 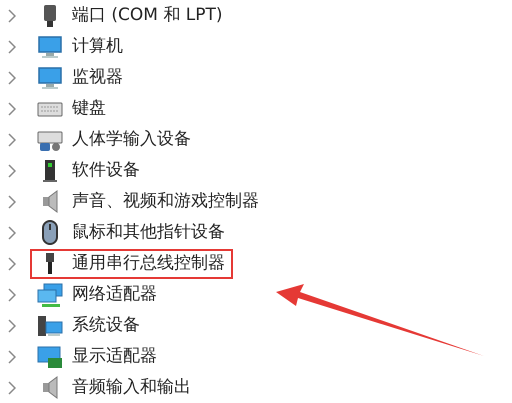 What do you see at coordinates (106, 325) in the screenshot?
I see `device-label: 系统设备` at bounding box center [106, 325].